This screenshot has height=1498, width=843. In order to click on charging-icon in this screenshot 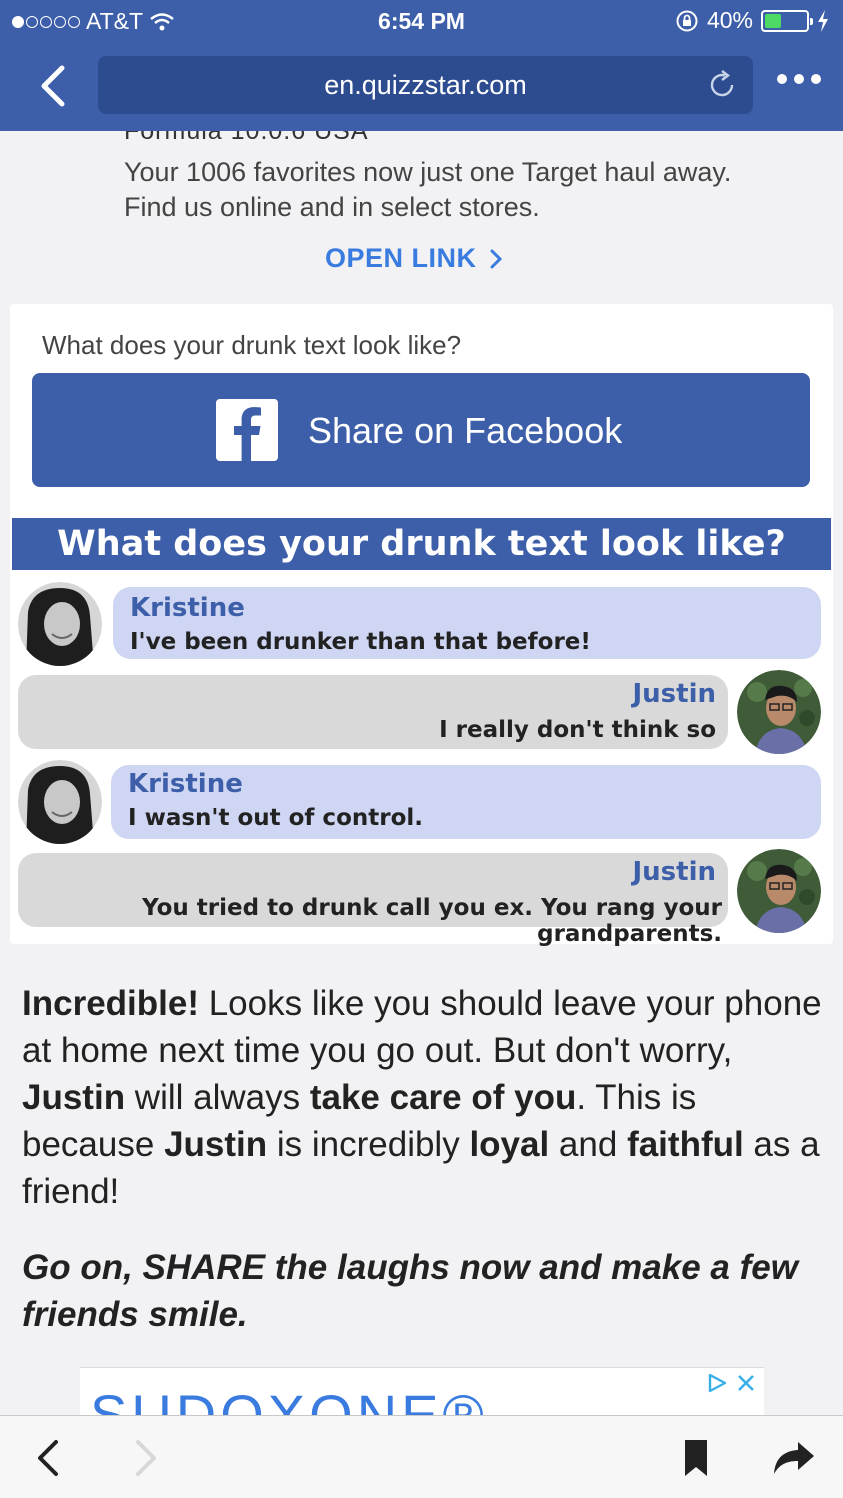, I will do `click(823, 20)`.